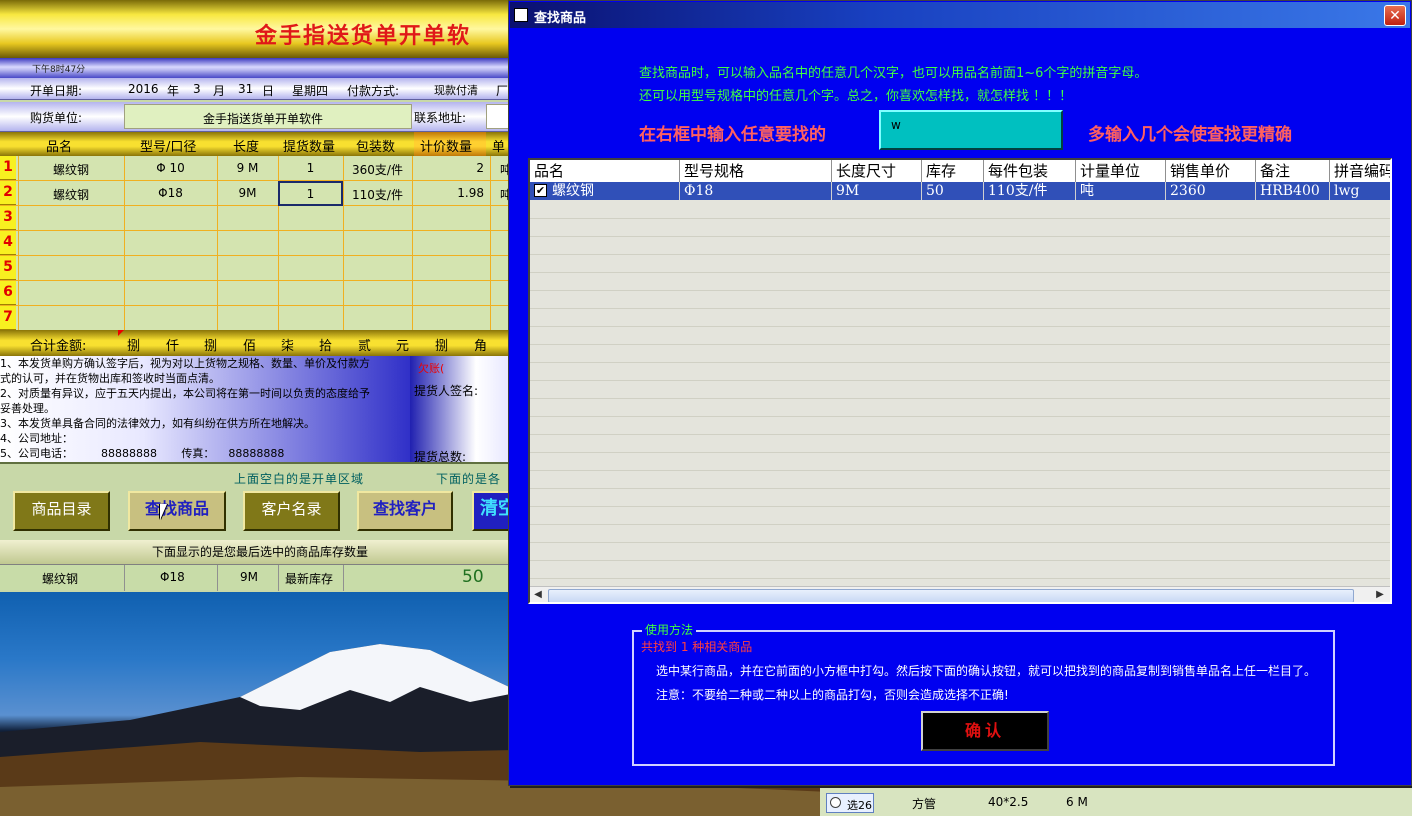  What do you see at coordinates (850, 803) in the screenshot?
I see `row-select-radio: 选26` at bounding box center [850, 803].